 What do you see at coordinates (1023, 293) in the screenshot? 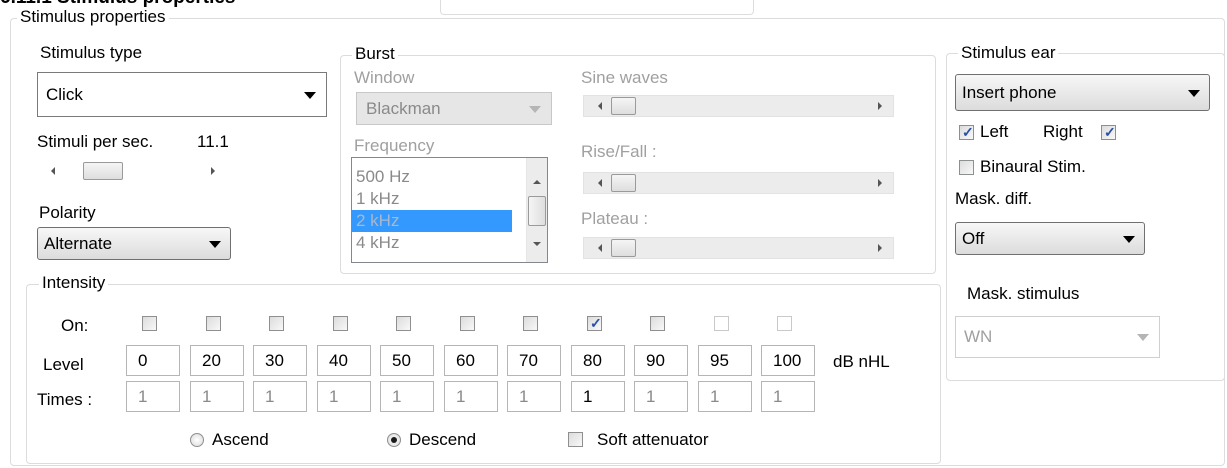
I see `mask-stimulus-label: Mask. stimulus` at bounding box center [1023, 293].